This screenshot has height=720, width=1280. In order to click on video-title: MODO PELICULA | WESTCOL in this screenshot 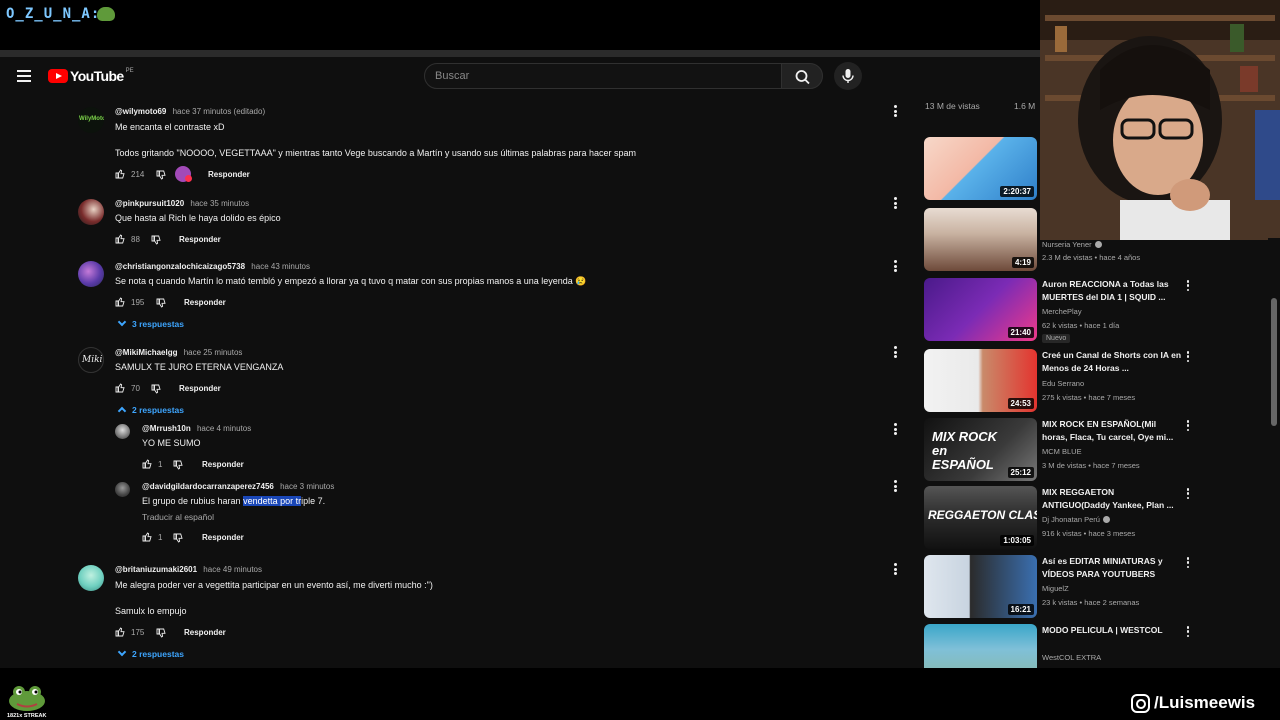, I will do `click(1112, 630)`.